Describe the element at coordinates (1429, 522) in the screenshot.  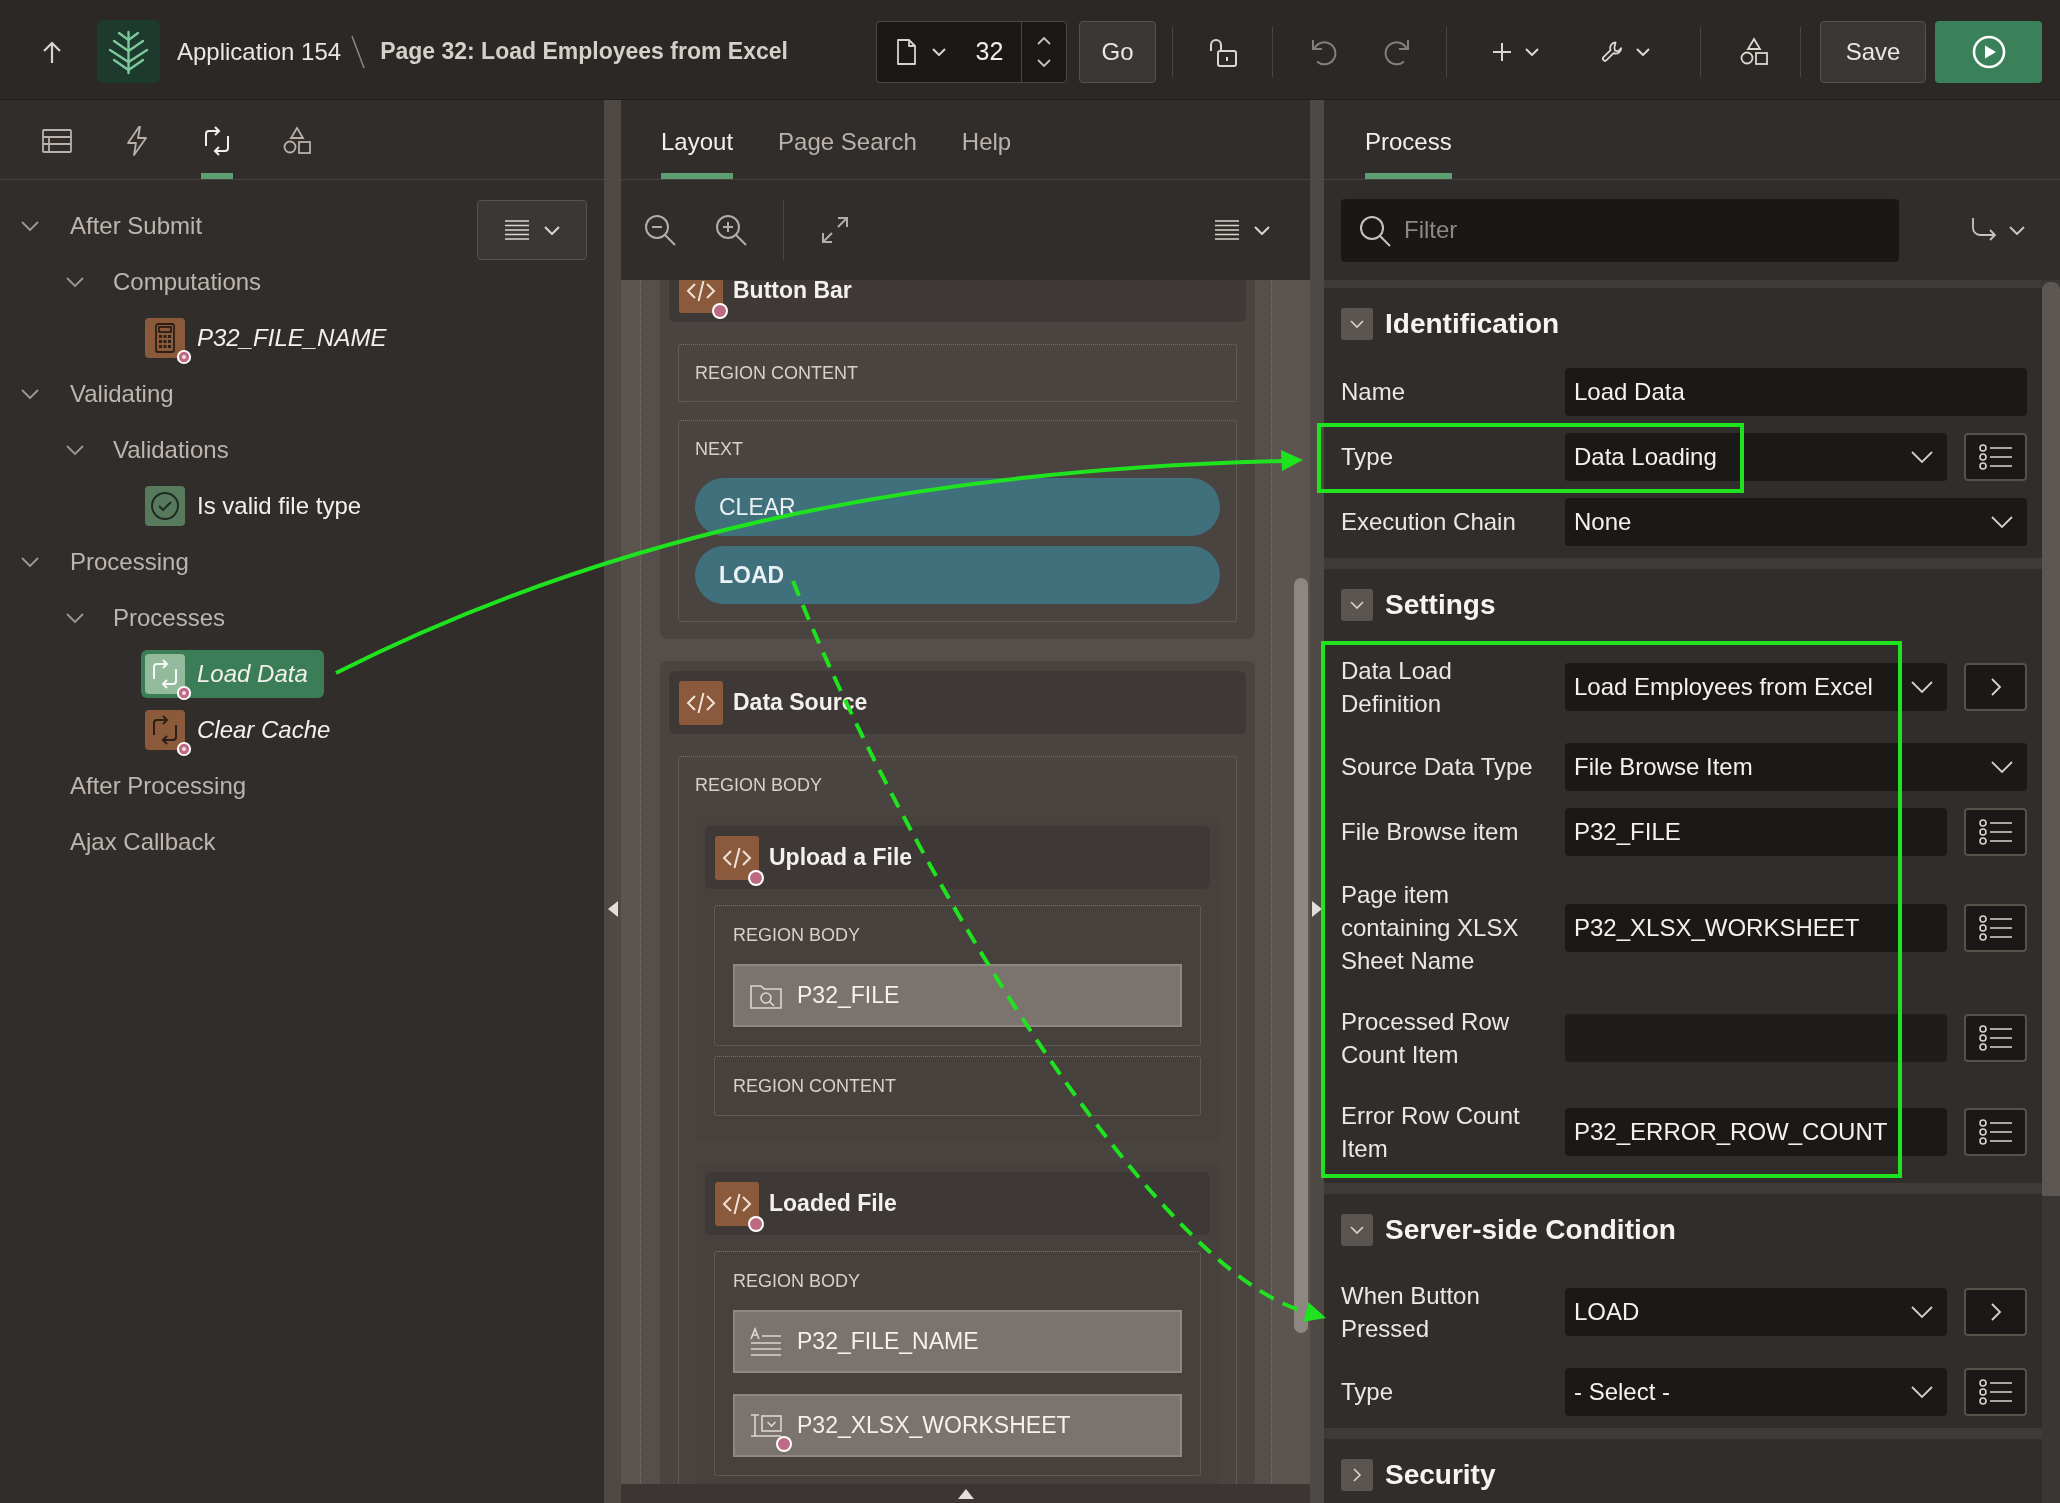
I see `property-label: Execution Chain` at that location.